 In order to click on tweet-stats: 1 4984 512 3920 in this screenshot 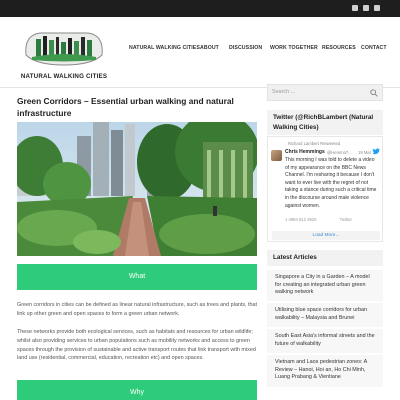, I will do `click(301, 219)`.